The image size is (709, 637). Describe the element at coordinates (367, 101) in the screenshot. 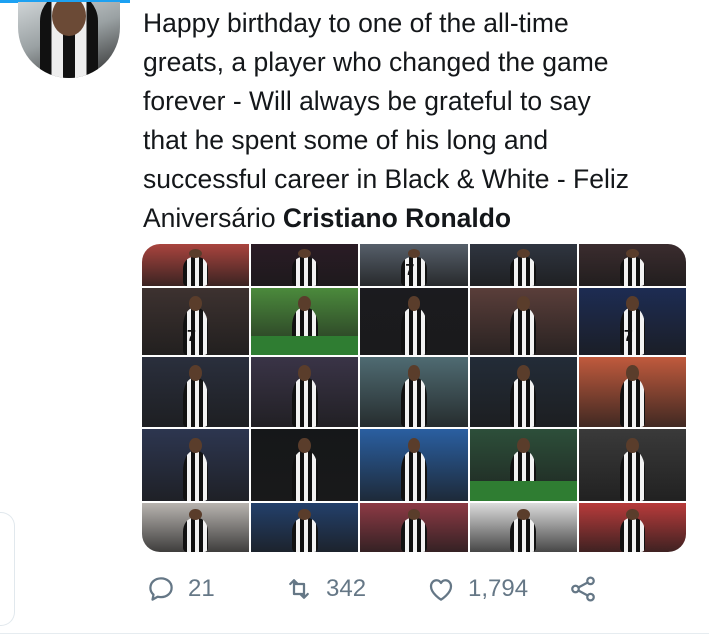

I see `tweet-line-3: forever - Will always be grateful to say` at that location.